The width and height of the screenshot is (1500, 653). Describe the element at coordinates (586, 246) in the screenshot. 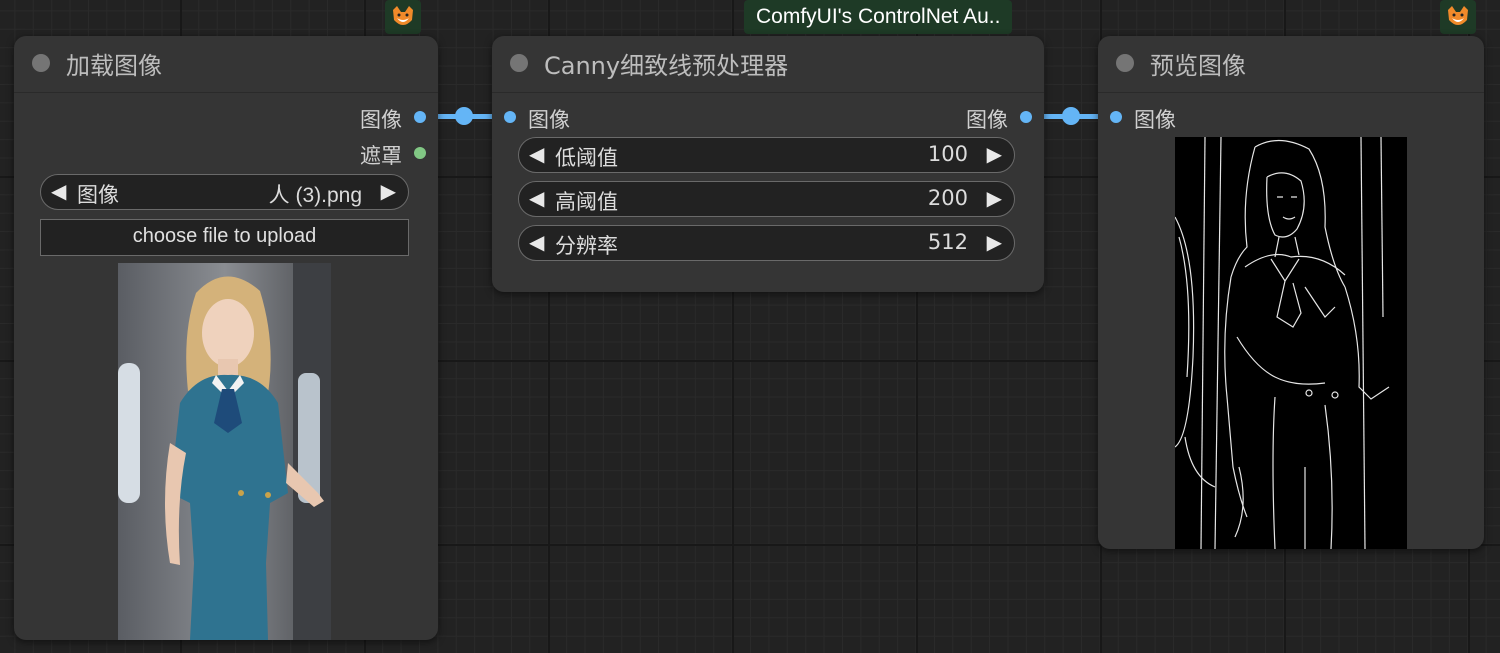

I see `widget-label: 分辨率` at that location.